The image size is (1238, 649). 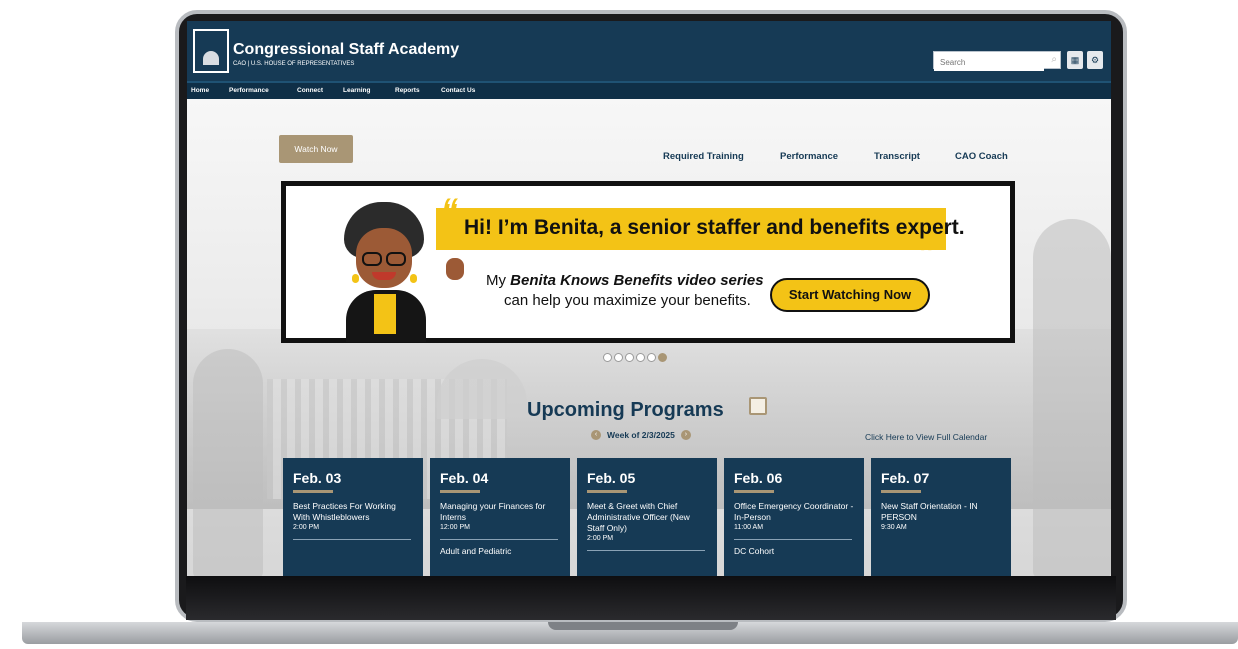 I want to click on week-label: Week of 2/3/2025, so click(x=641, y=435).